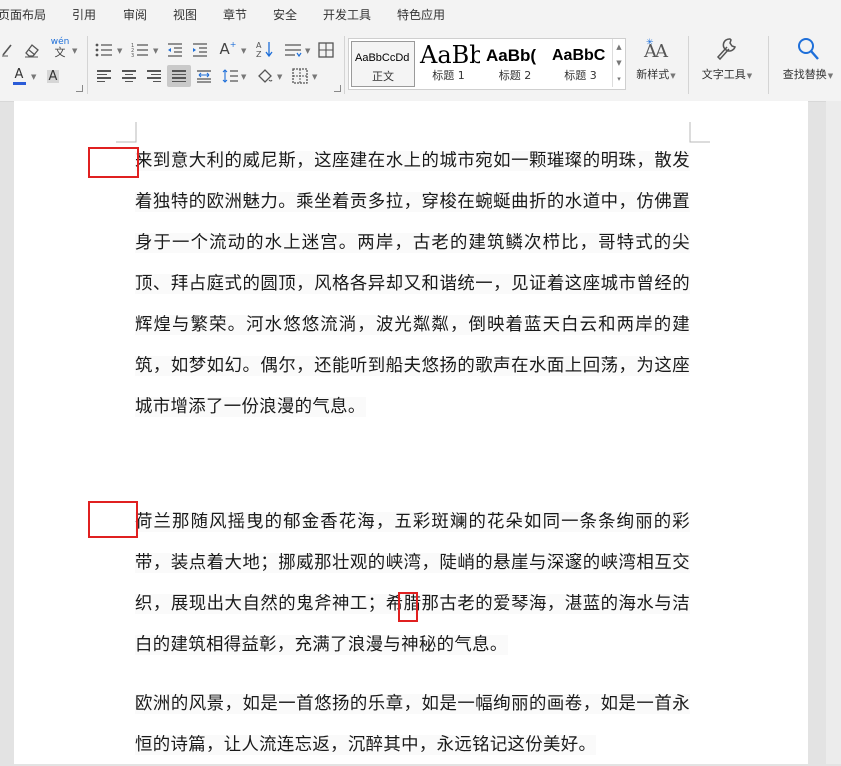 The width and height of the screenshot is (841, 766). Describe the element at coordinates (228, 49) in the screenshot. I see `change-case-icon: A +` at that location.